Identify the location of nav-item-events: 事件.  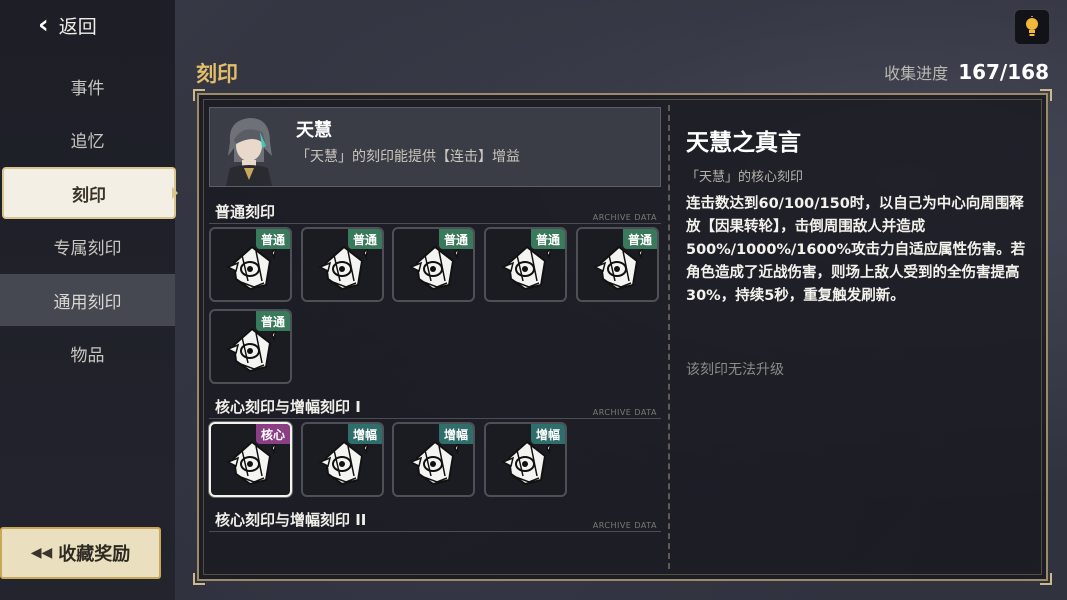
(87, 86).